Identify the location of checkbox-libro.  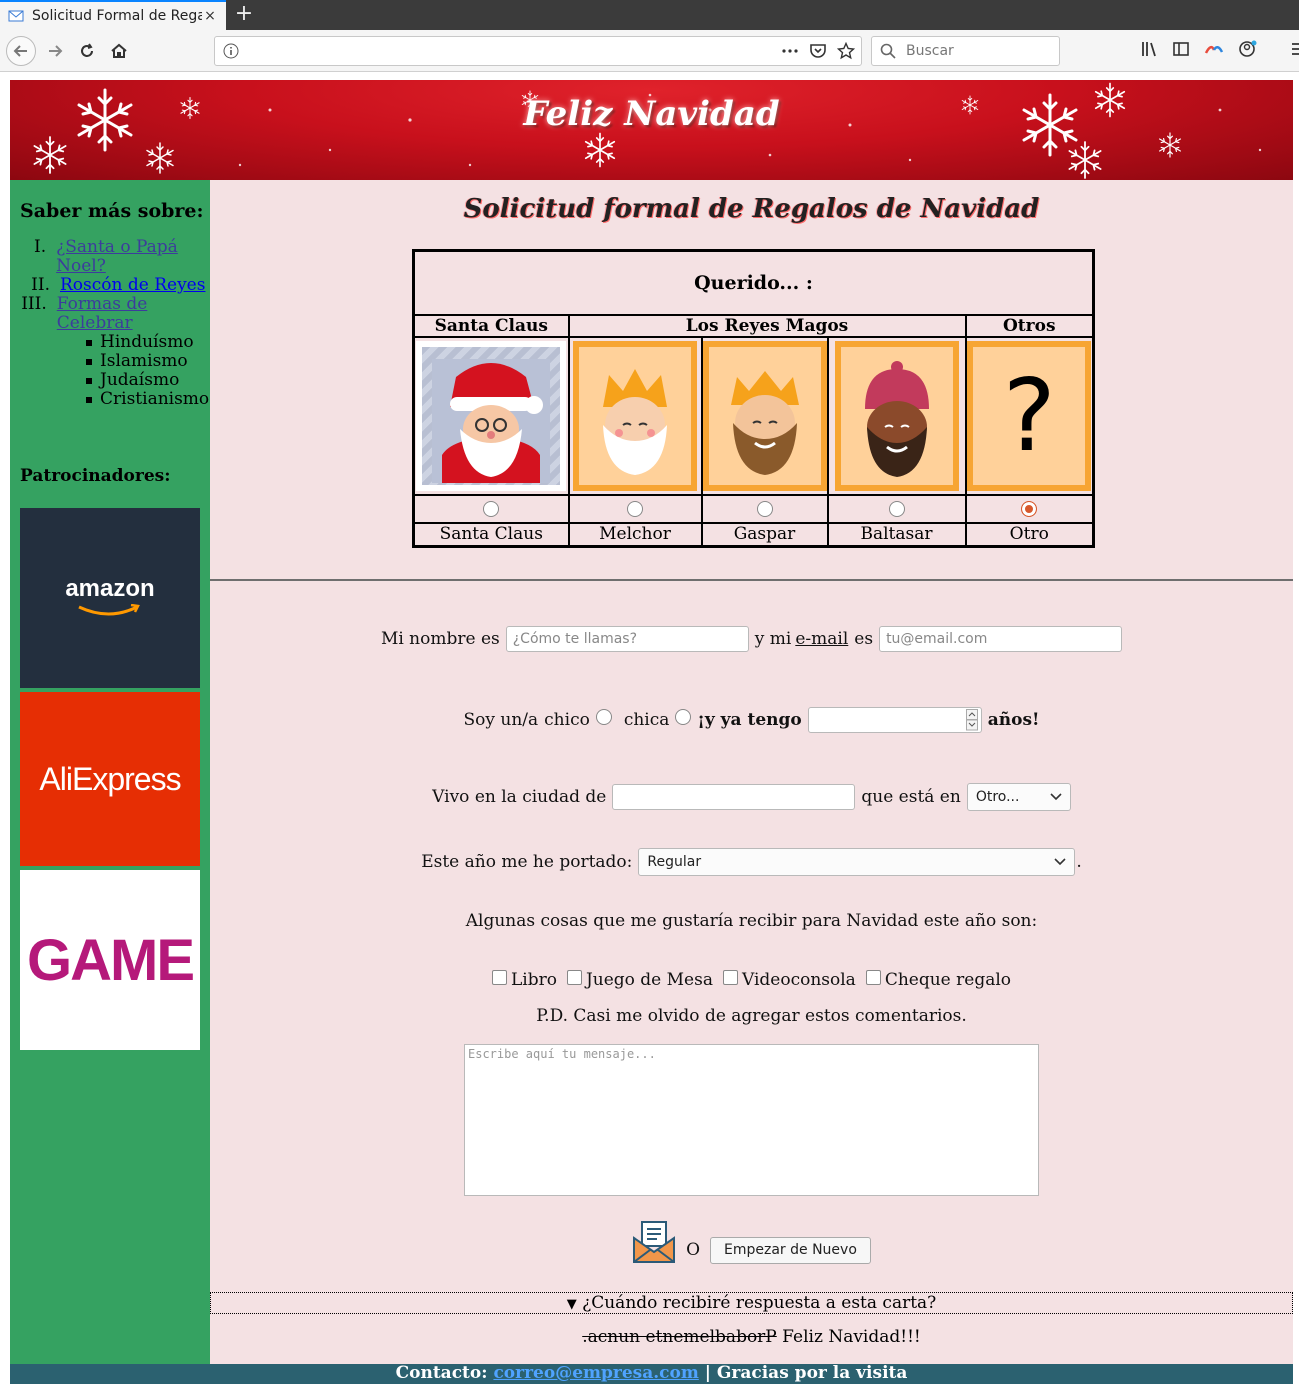
(499, 977).